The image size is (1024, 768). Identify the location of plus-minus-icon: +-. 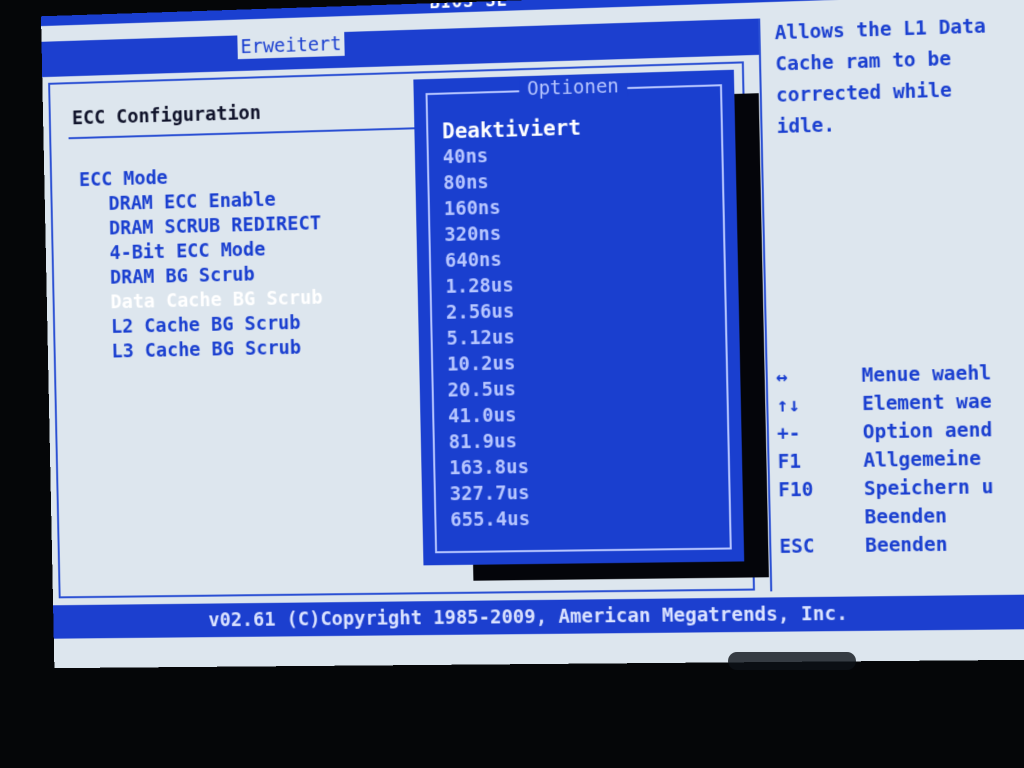
(820, 433).